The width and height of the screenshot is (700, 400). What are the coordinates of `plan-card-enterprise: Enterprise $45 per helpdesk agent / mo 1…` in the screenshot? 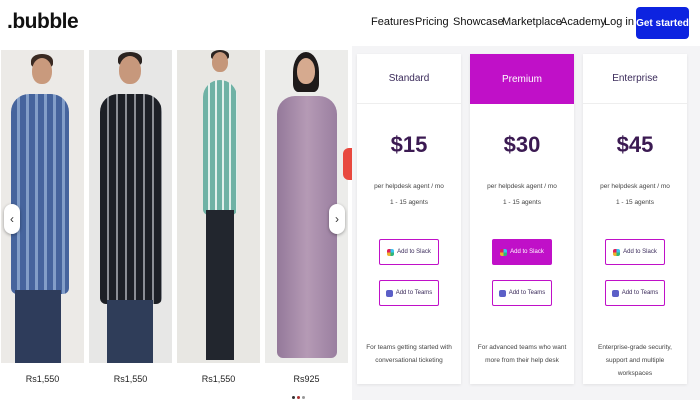 It's located at (635, 219).